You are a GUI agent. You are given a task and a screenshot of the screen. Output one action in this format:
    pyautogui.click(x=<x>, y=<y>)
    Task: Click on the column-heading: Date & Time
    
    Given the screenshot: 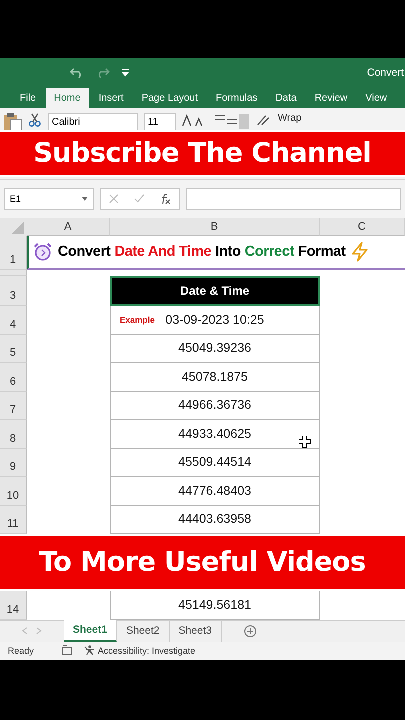 What is the action you would take?
    pyautogui.click(x=215, y=291)
    